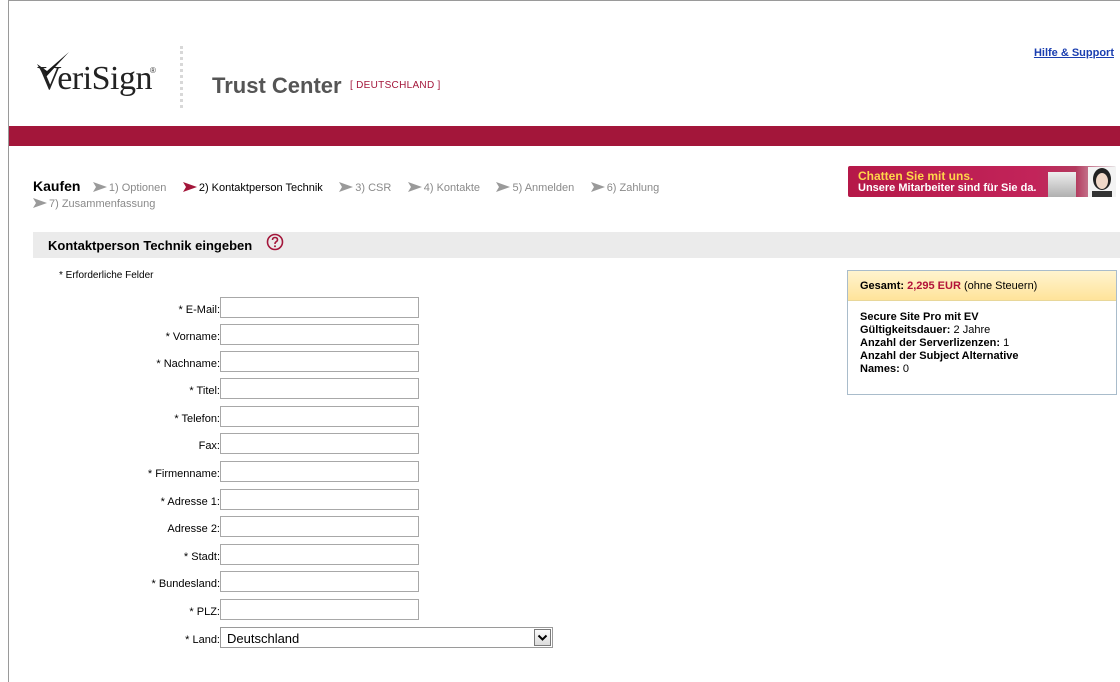  I want to click on validity-label: Gültigkeitsdauer:, so click(905, 330).